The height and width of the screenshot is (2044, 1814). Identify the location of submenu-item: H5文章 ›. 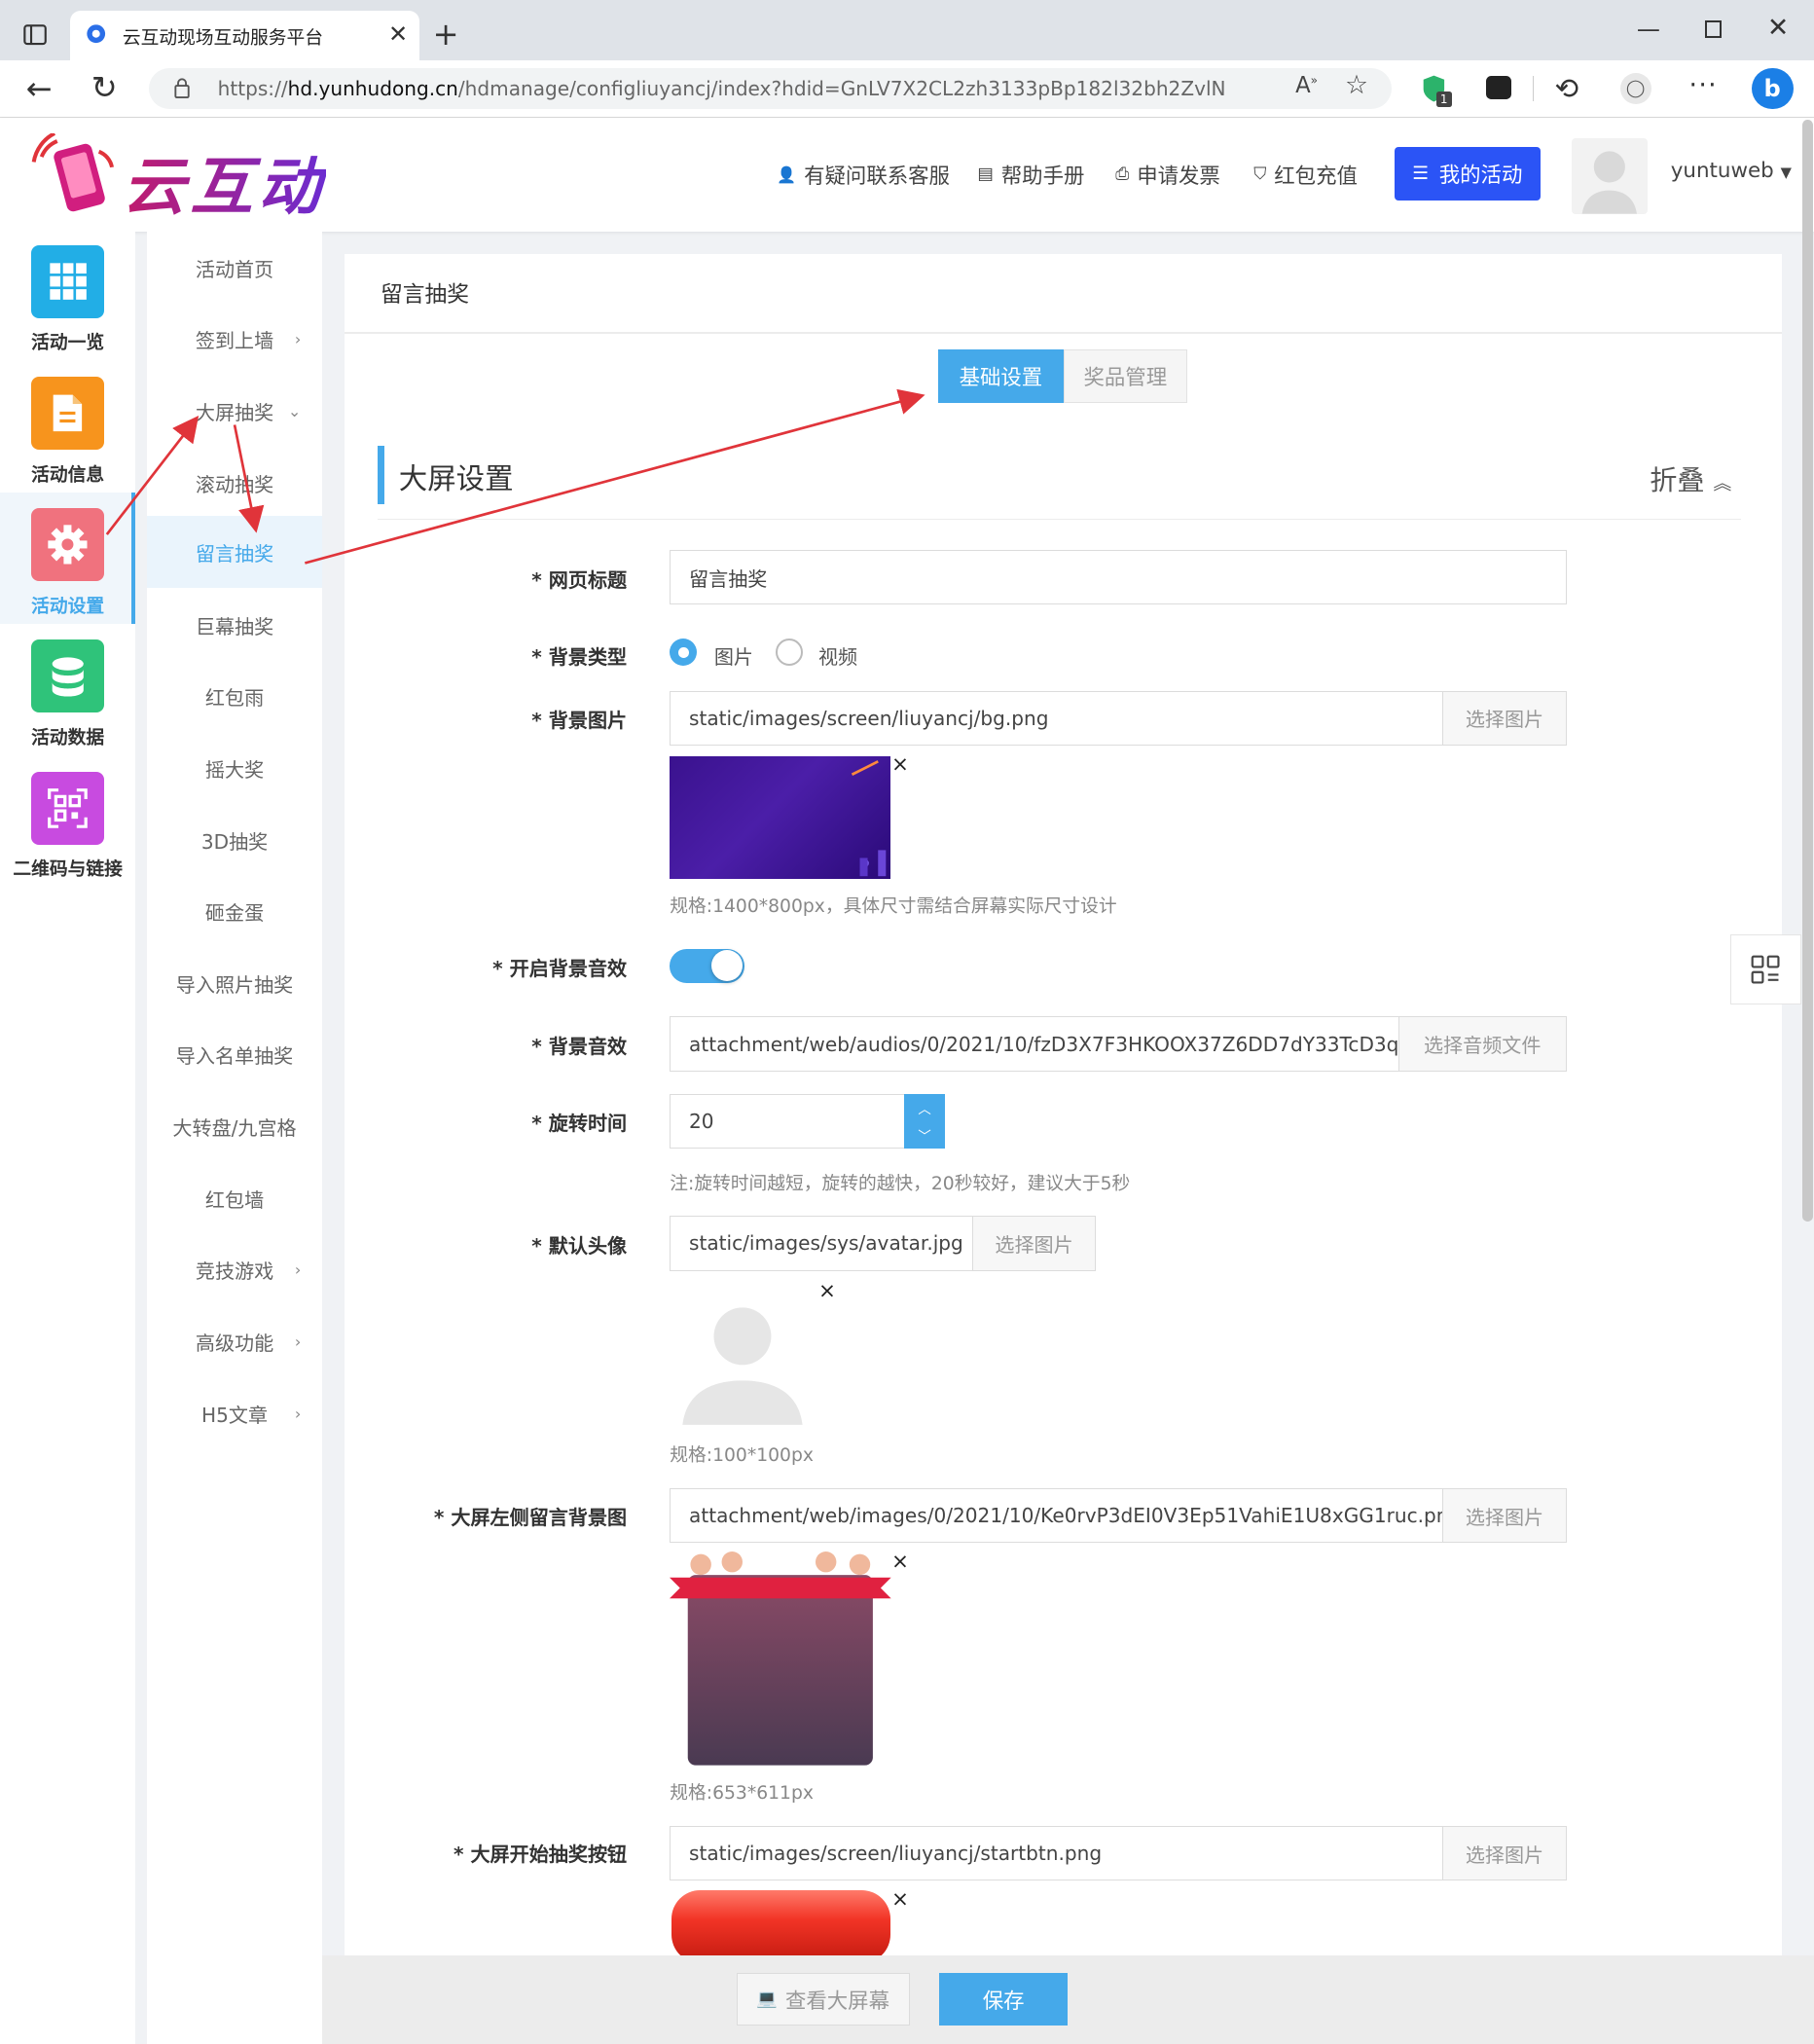
(234, 1413).